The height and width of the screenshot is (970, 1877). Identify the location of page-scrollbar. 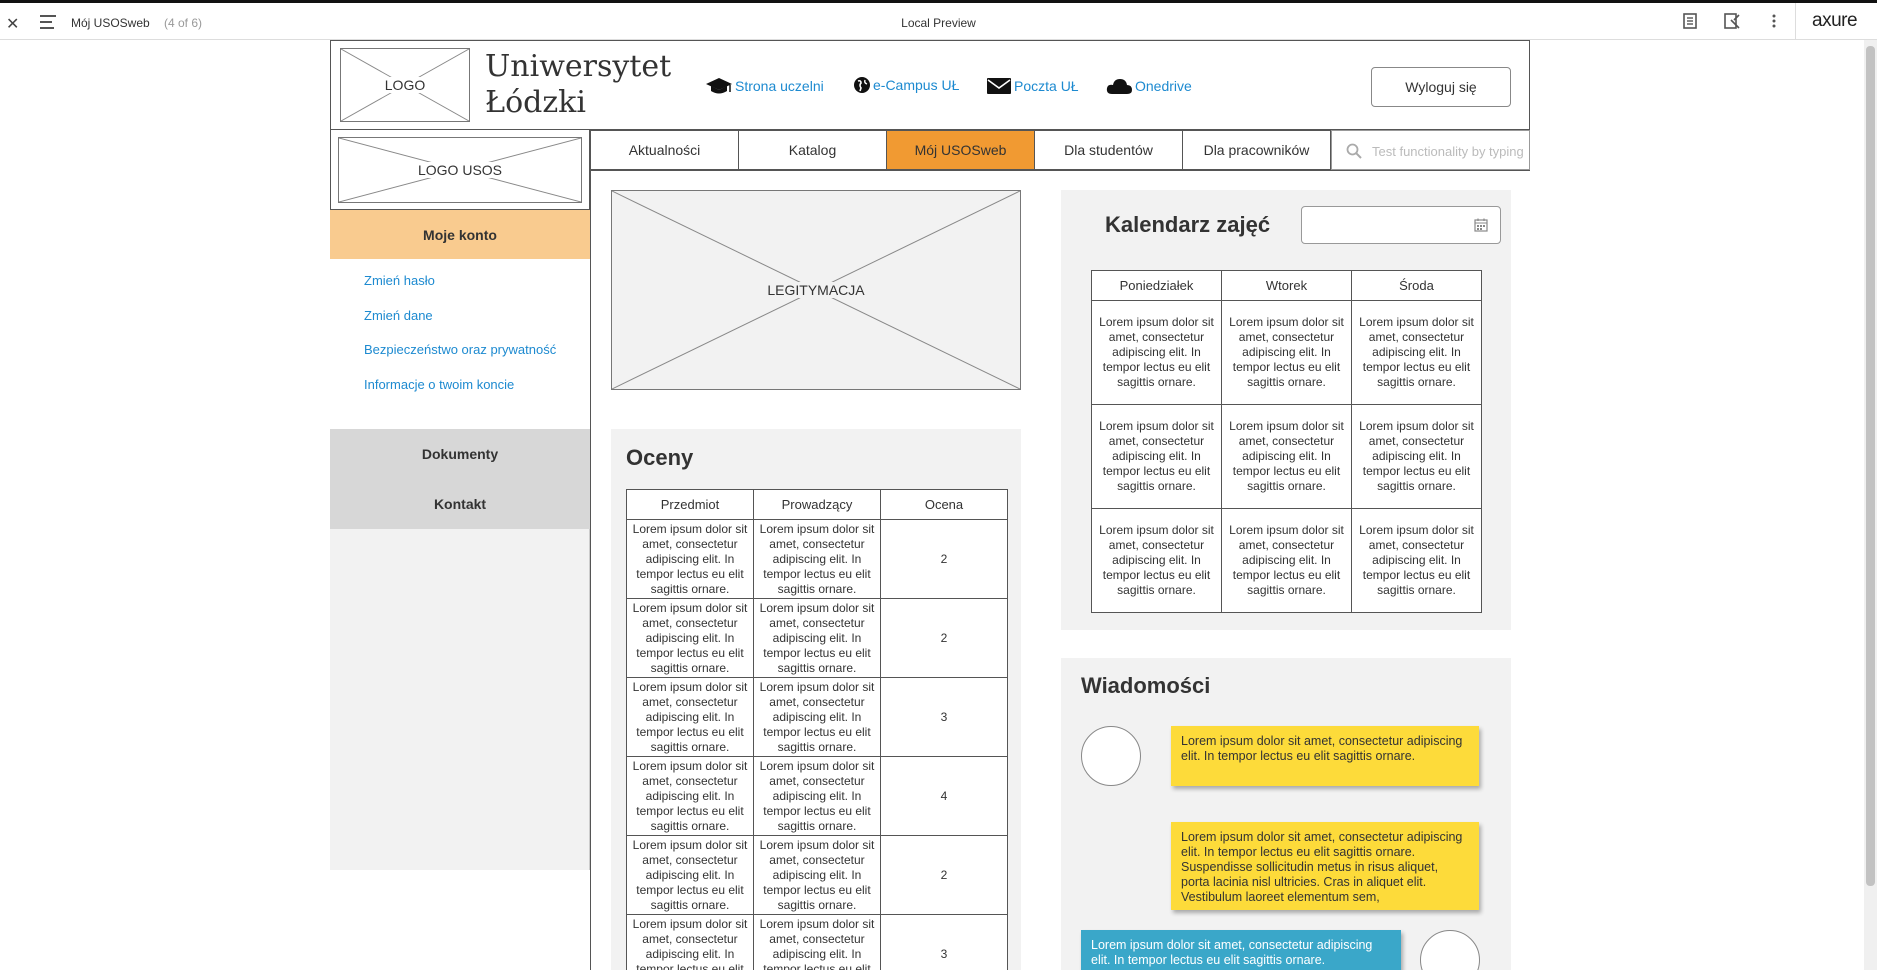
(1870, 505).